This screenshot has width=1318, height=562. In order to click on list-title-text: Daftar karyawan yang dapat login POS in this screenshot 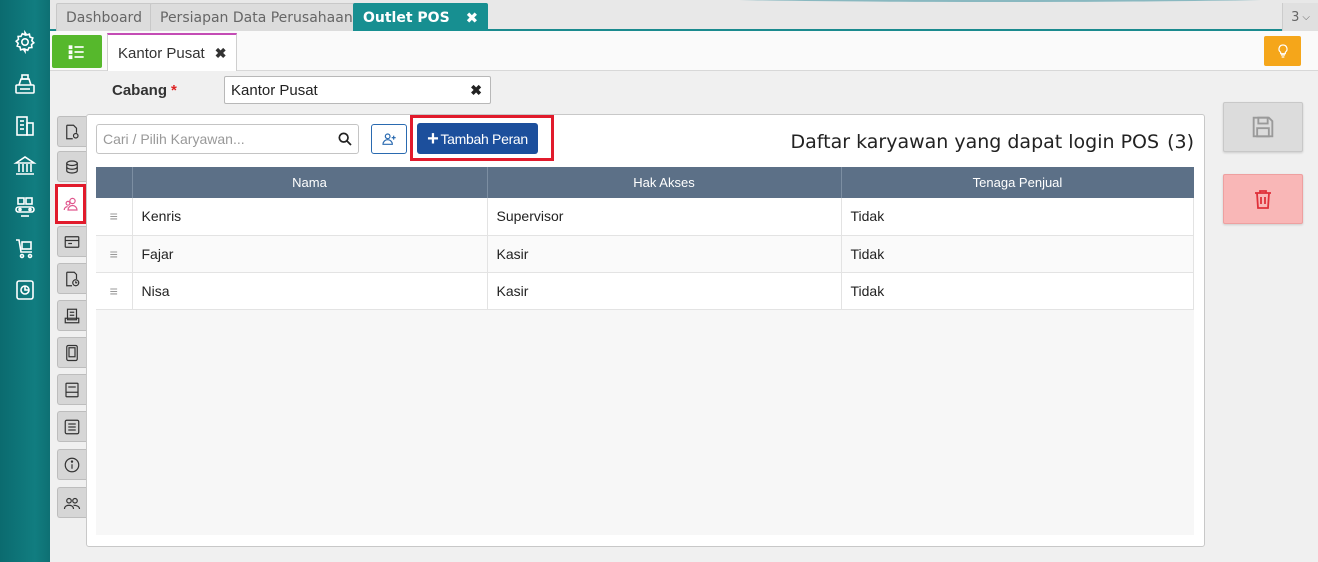, I will do `click(975, 142)`.